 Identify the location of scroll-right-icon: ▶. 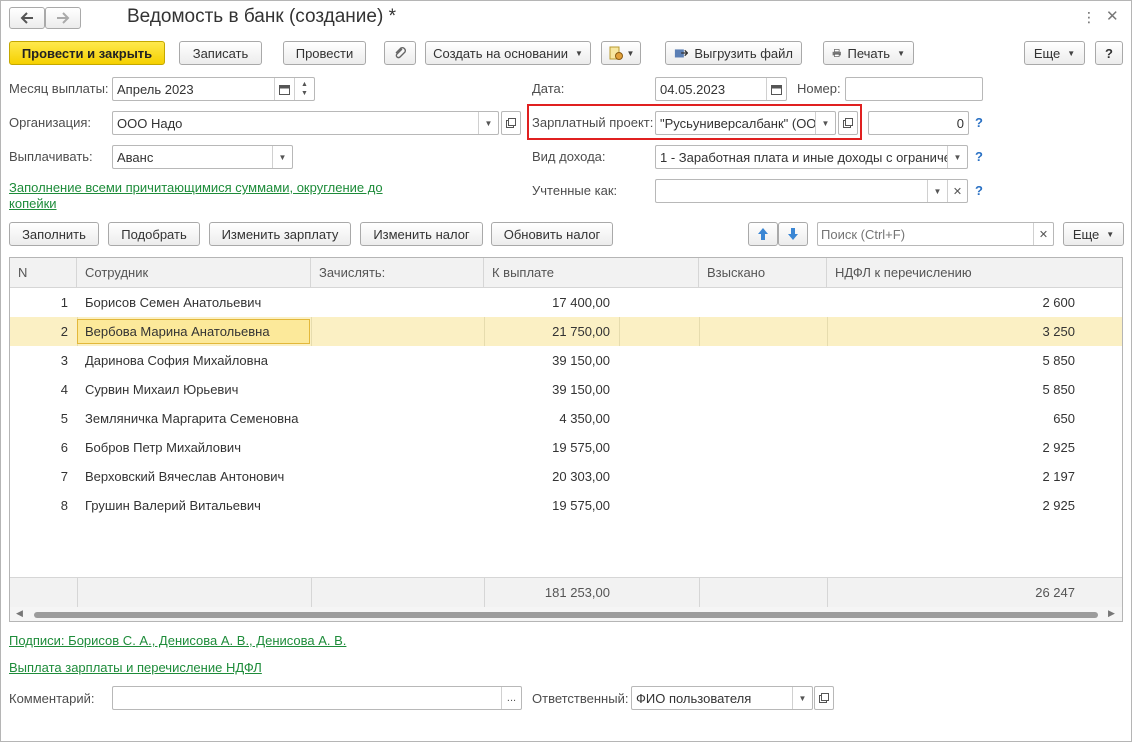
(1111, 613).